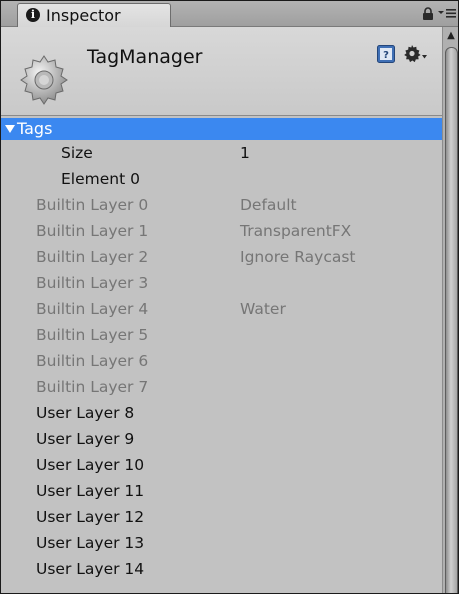 The width and height of the screenshot is (459, 594). Describe the element at coordinates (85, 413) in the screenshot. I see `user-layer-label: User Layer 8` at that location.